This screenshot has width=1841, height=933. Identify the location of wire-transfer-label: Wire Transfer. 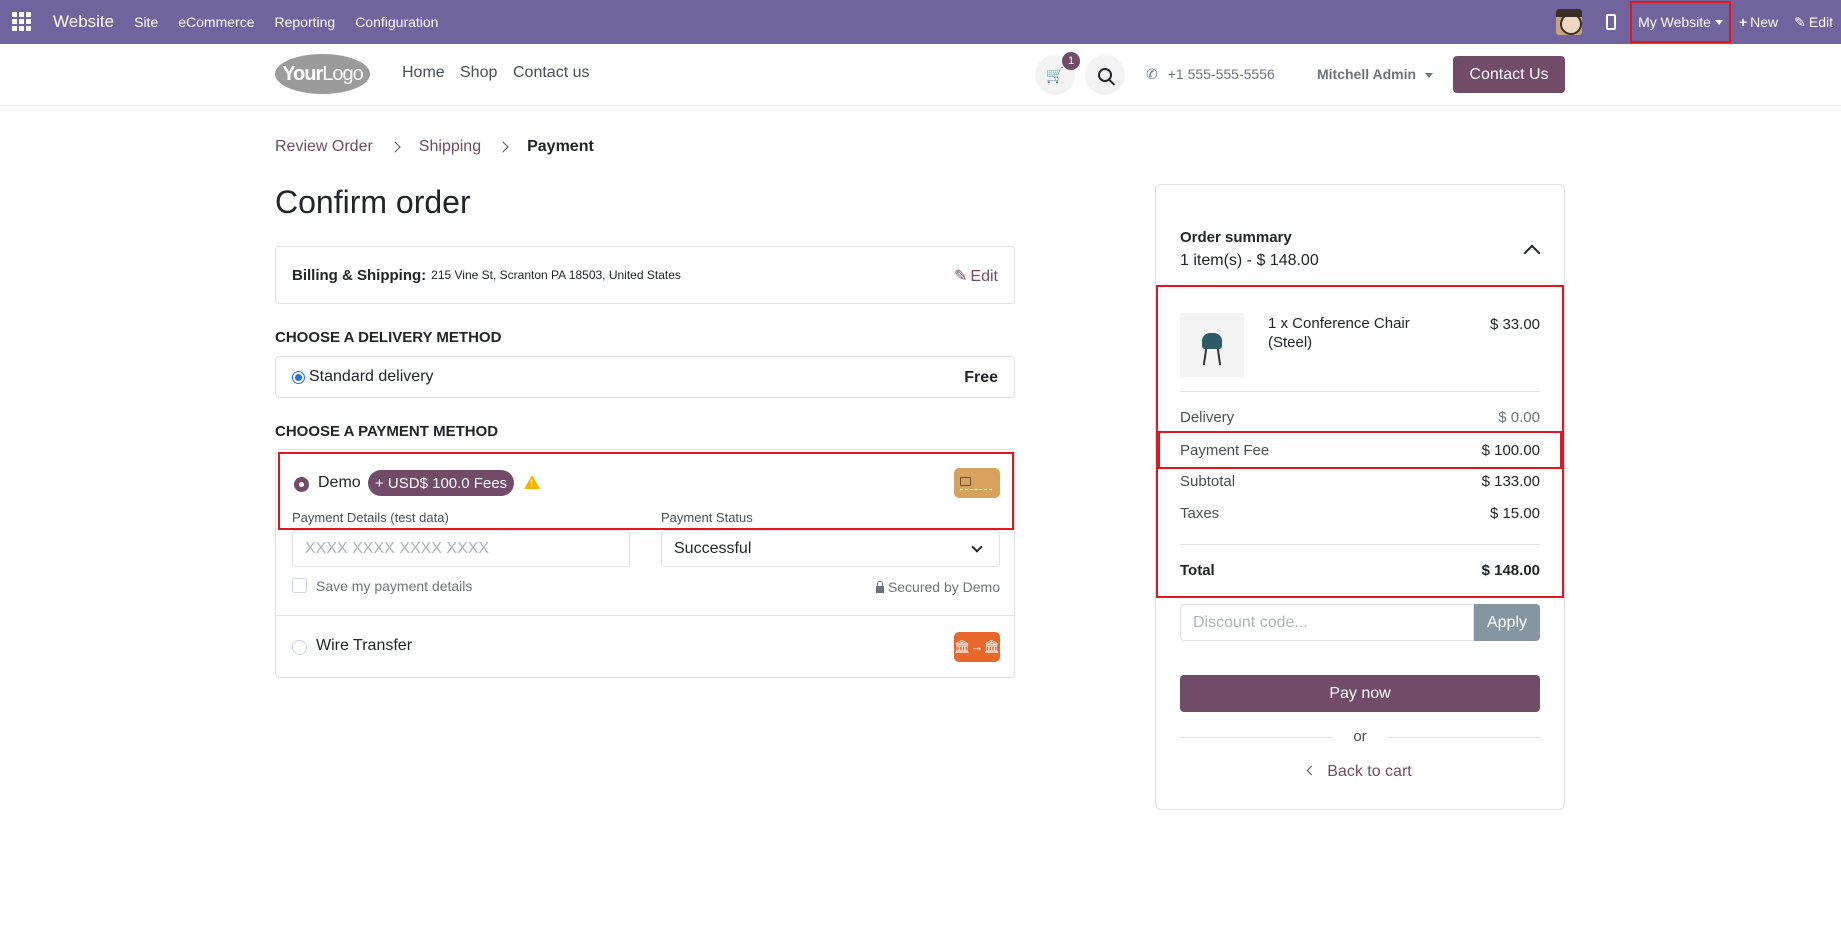
(364, 646).